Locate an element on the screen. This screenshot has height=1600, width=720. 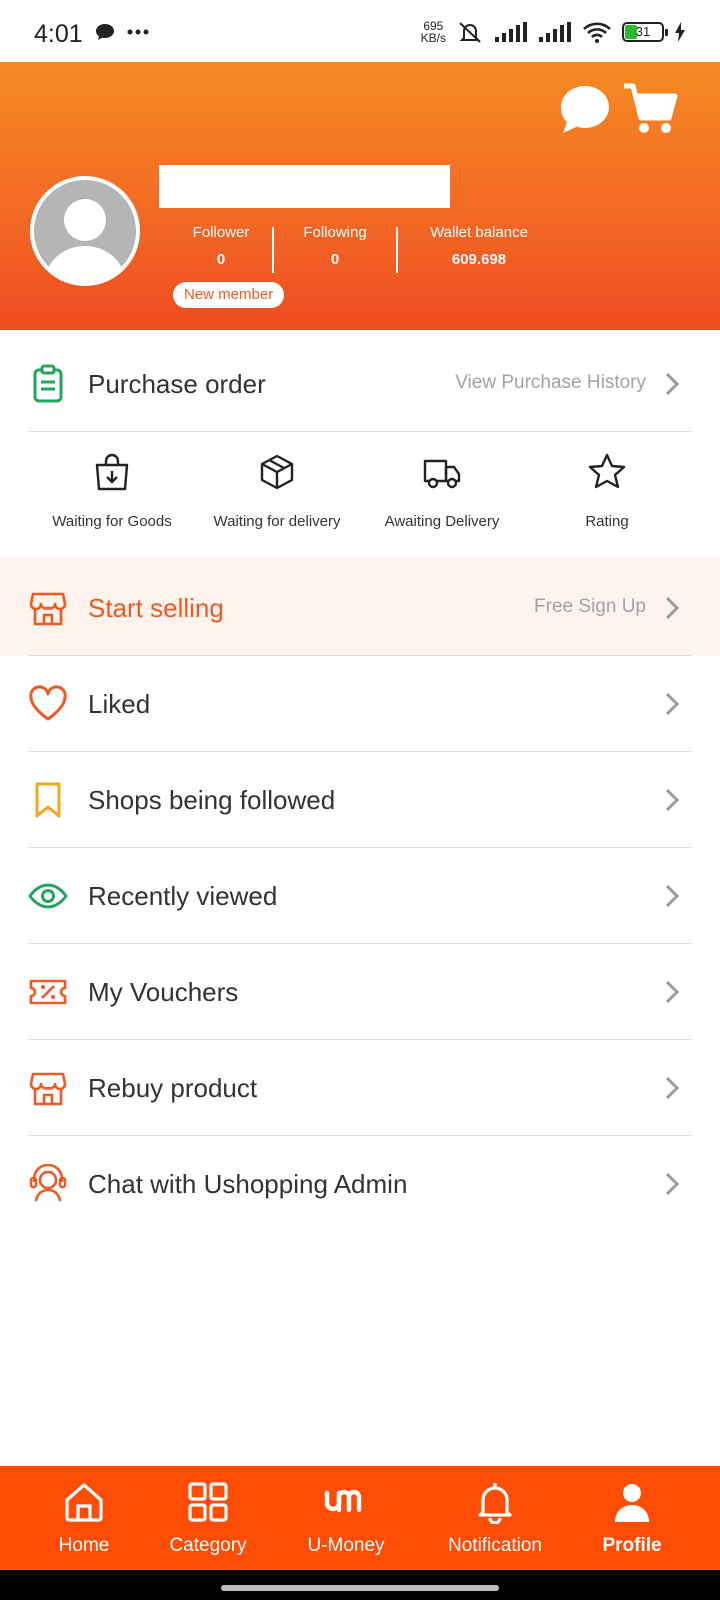
star-icon is located at coordinates (607, 471).